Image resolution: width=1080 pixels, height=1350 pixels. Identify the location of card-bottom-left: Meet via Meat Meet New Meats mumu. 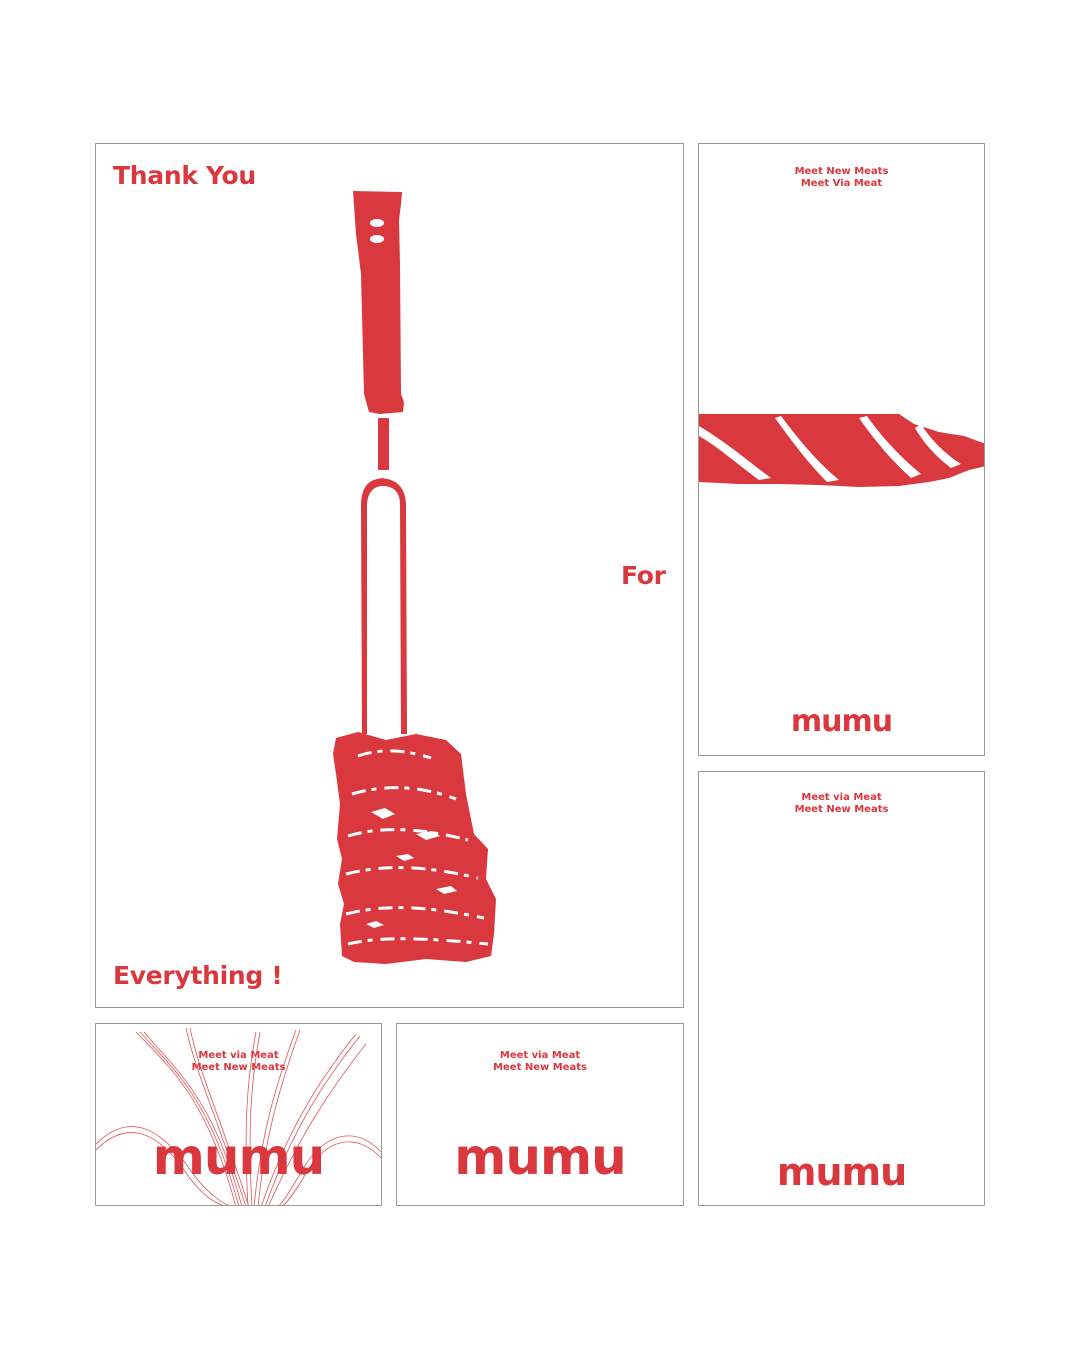
(238, 1114).